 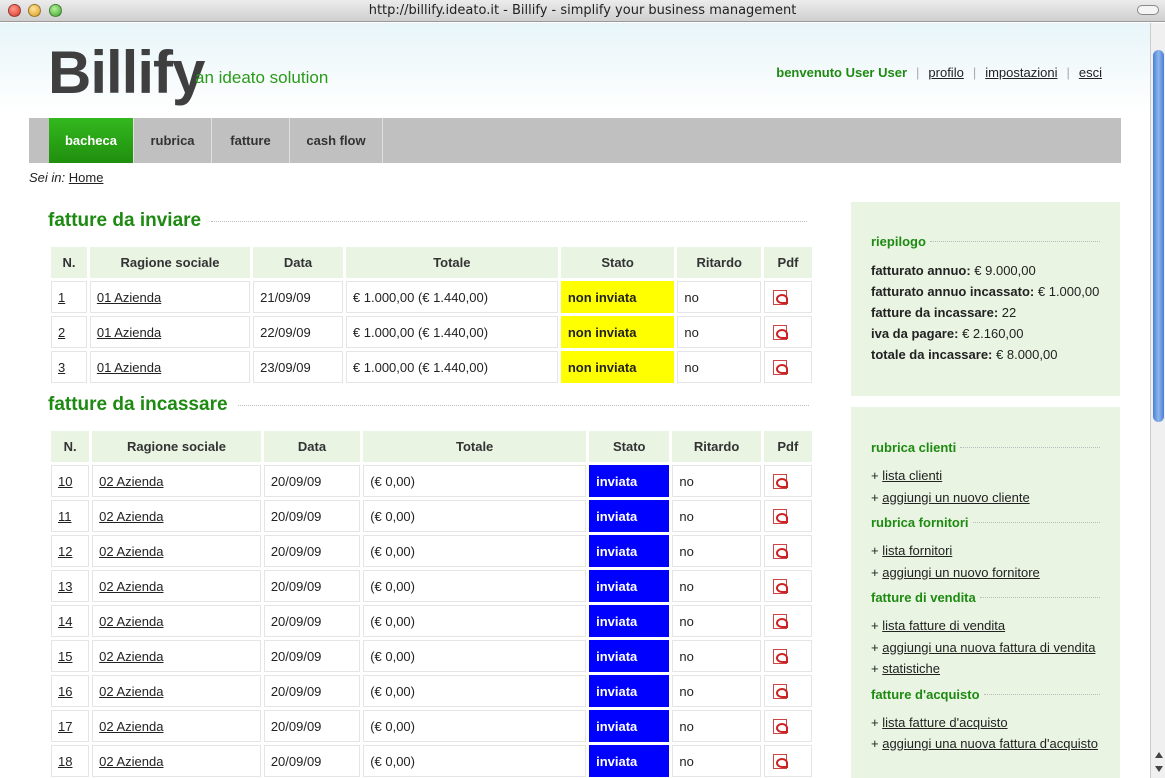 I want to click on tab-fatture: fatture, so click(x=251, y=140).